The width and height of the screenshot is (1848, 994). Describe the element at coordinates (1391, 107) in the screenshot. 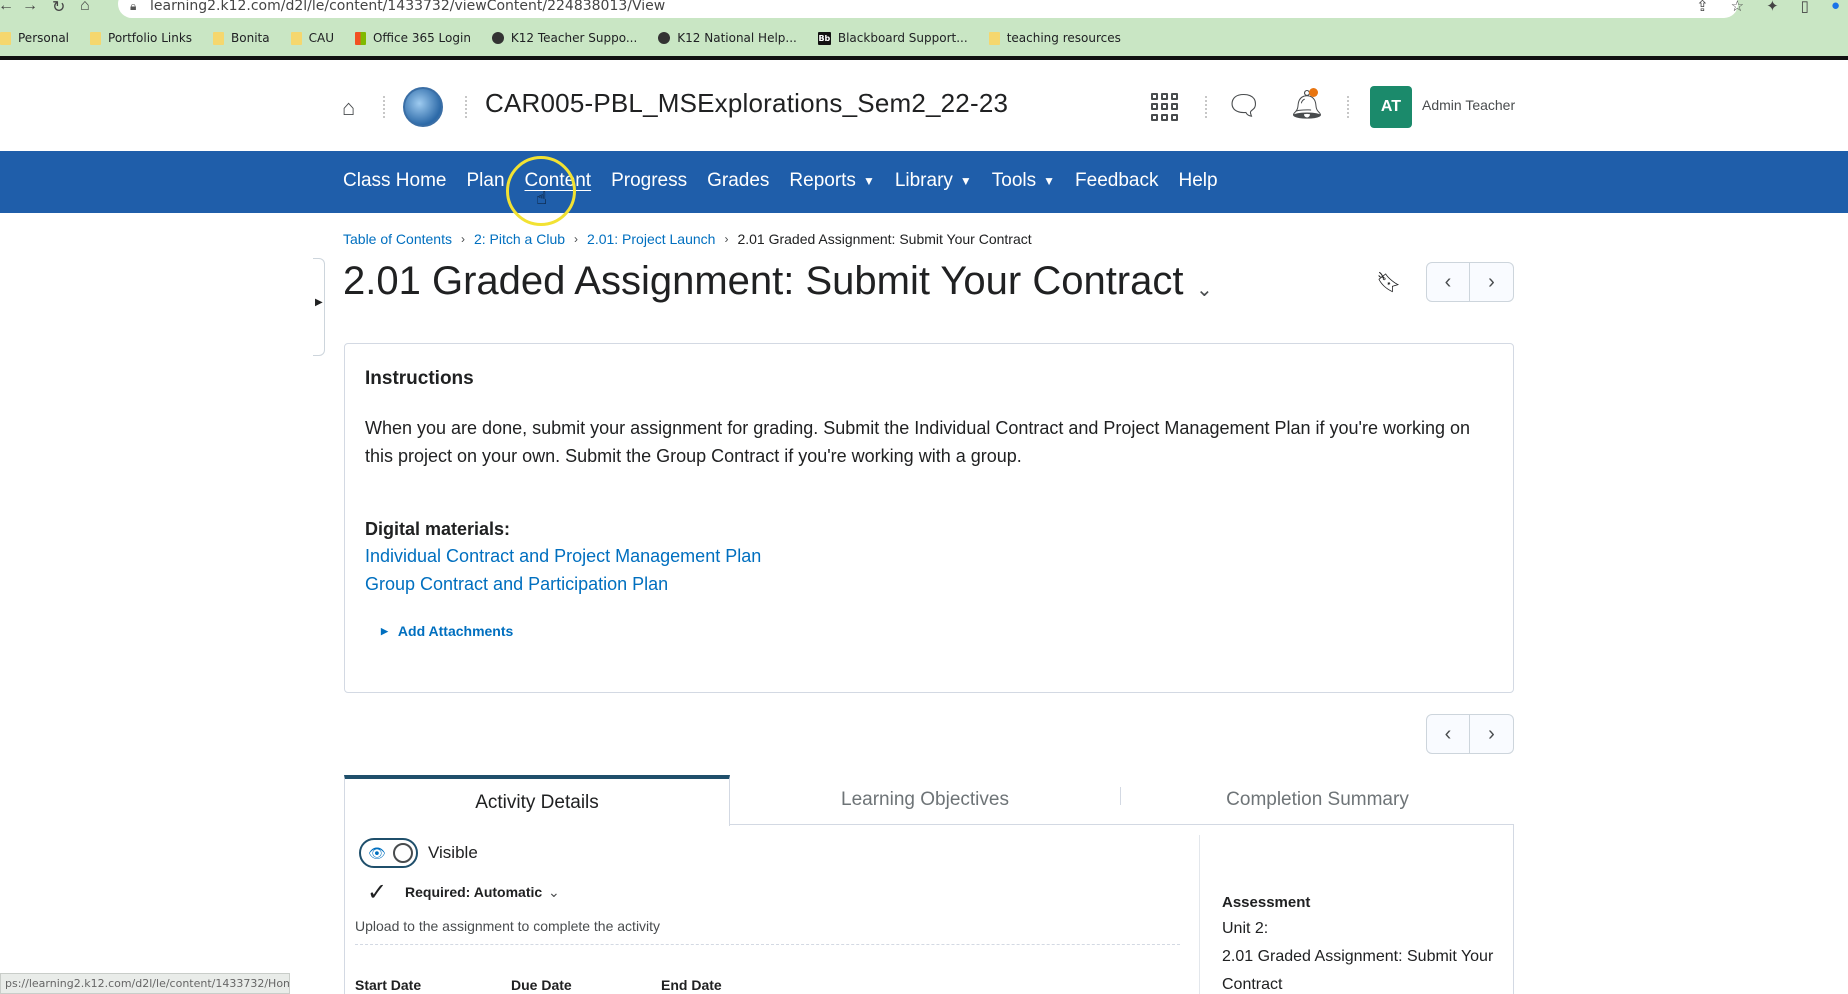

I see `user-avatar: AT` at that location.